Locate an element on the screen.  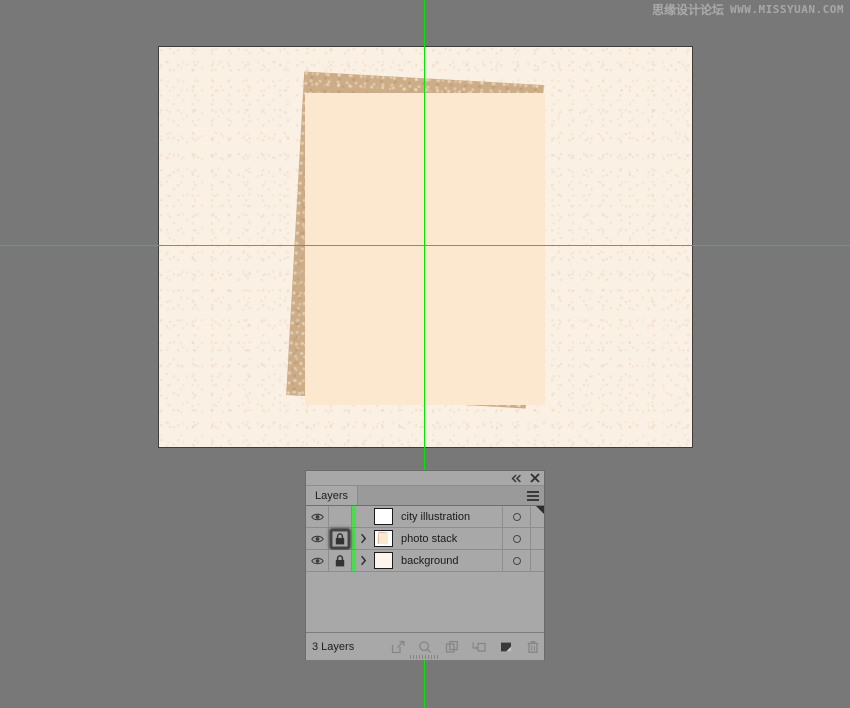
tab-layers: Layers is located at coordinates (332, 495).